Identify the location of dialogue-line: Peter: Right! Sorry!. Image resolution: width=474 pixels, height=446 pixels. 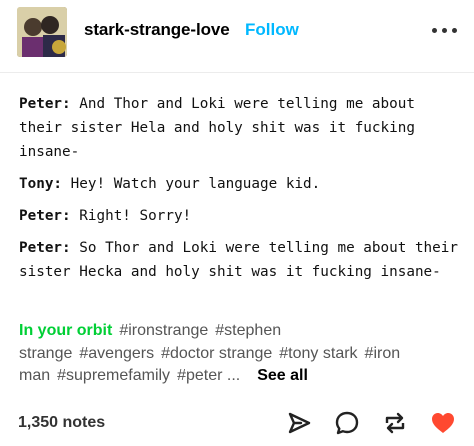
(241, 216).